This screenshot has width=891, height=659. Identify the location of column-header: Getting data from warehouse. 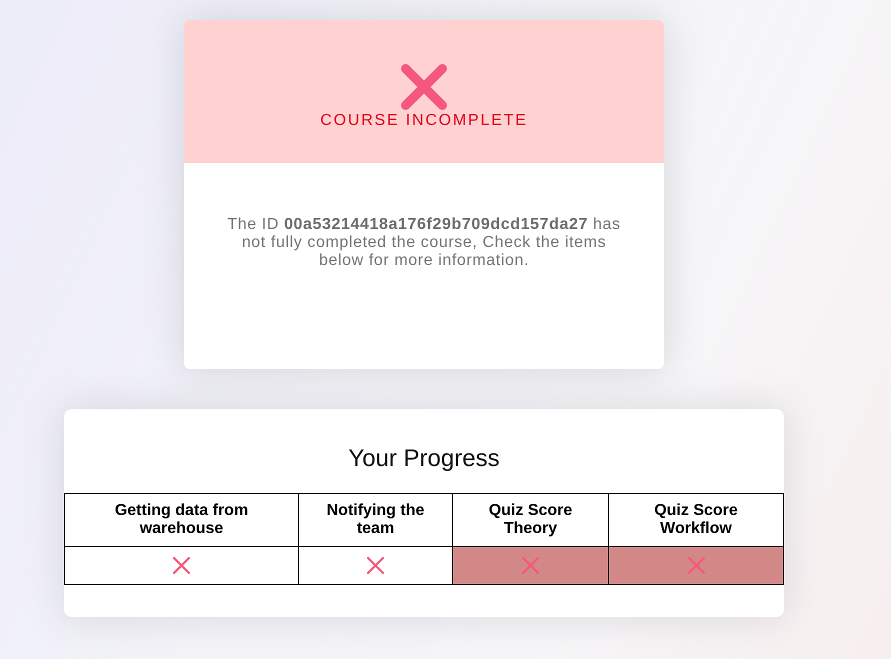
(181, 520).